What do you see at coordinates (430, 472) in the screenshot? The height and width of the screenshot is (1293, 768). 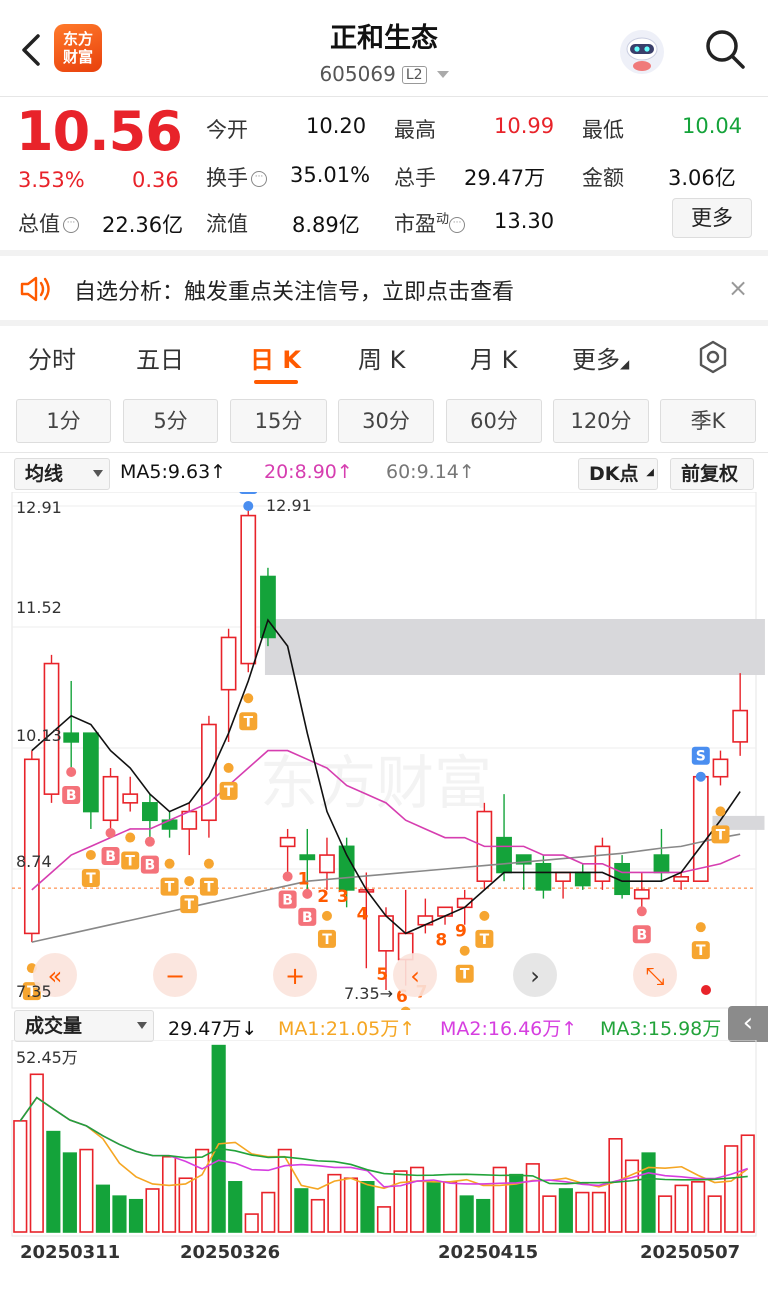 I see `ma60-value: 60:9.14↑` at bounding box center [430, 472].